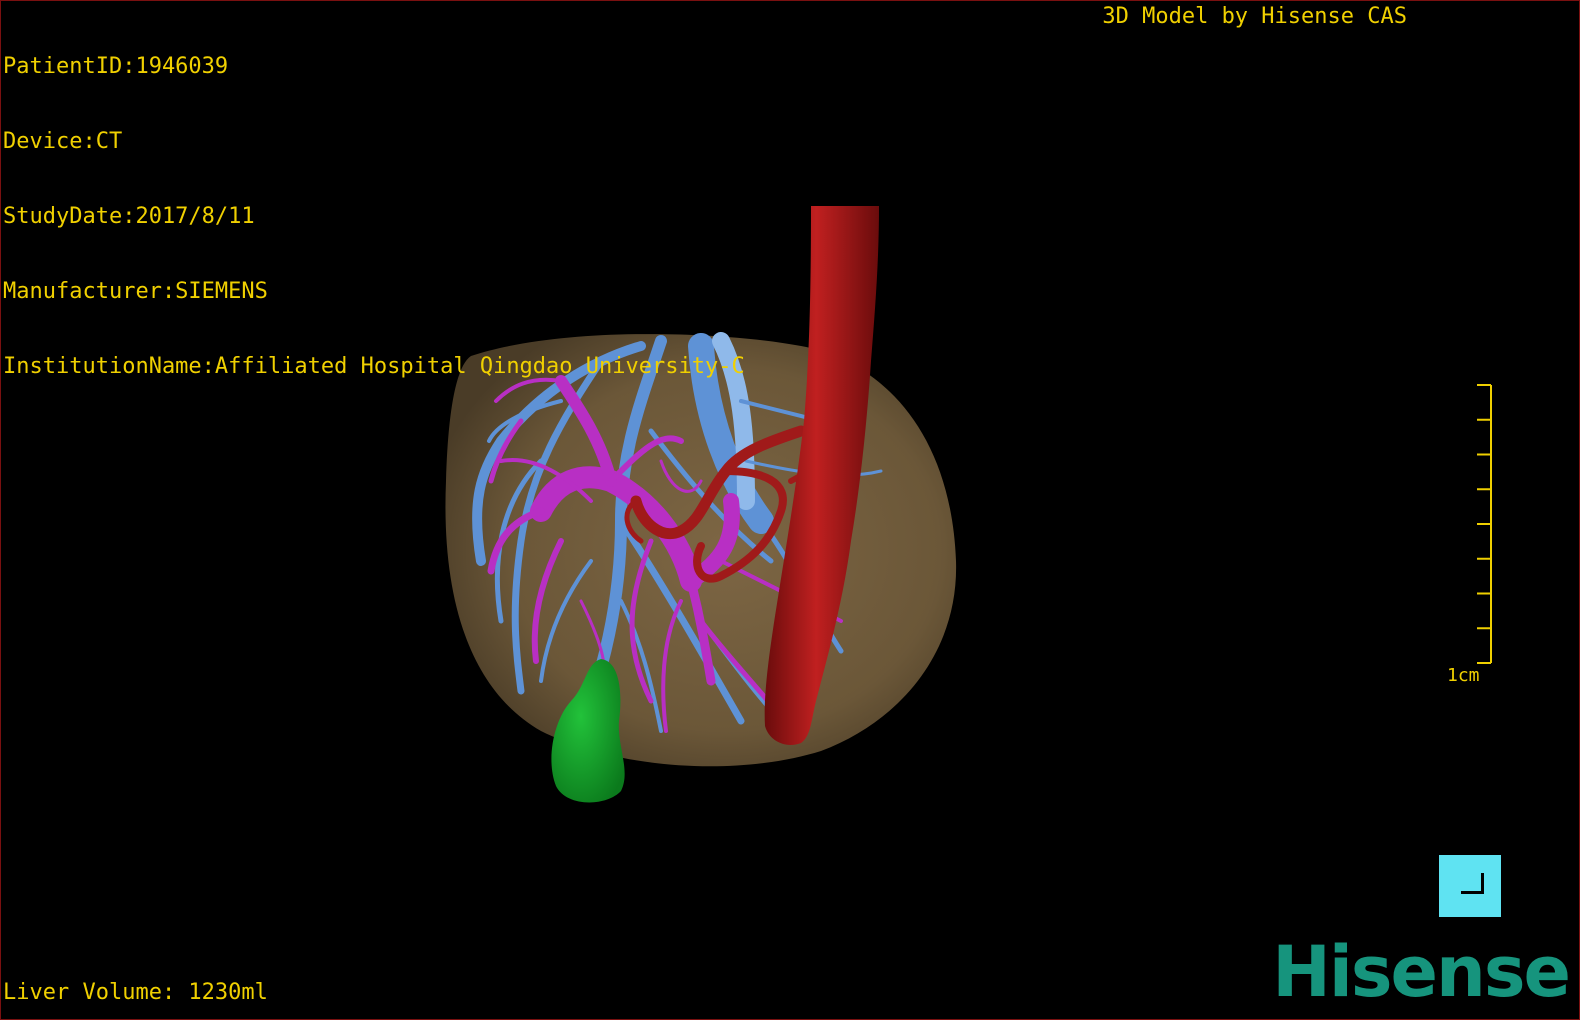 Image resolution: width=1580 pixels, height=1020 pixels. I want to click on model-credit: 3D Model by Hisense CAS, so click(1254, 16).